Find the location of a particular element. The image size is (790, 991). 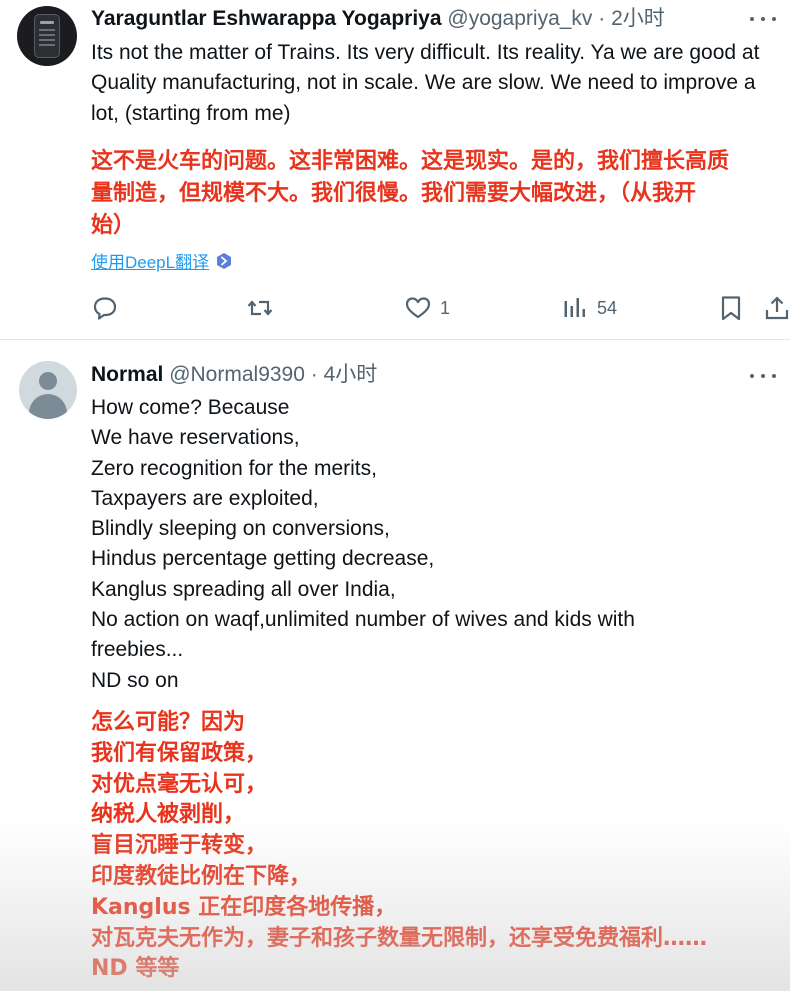

like-count: 1 is located at coordinates (445, 307).